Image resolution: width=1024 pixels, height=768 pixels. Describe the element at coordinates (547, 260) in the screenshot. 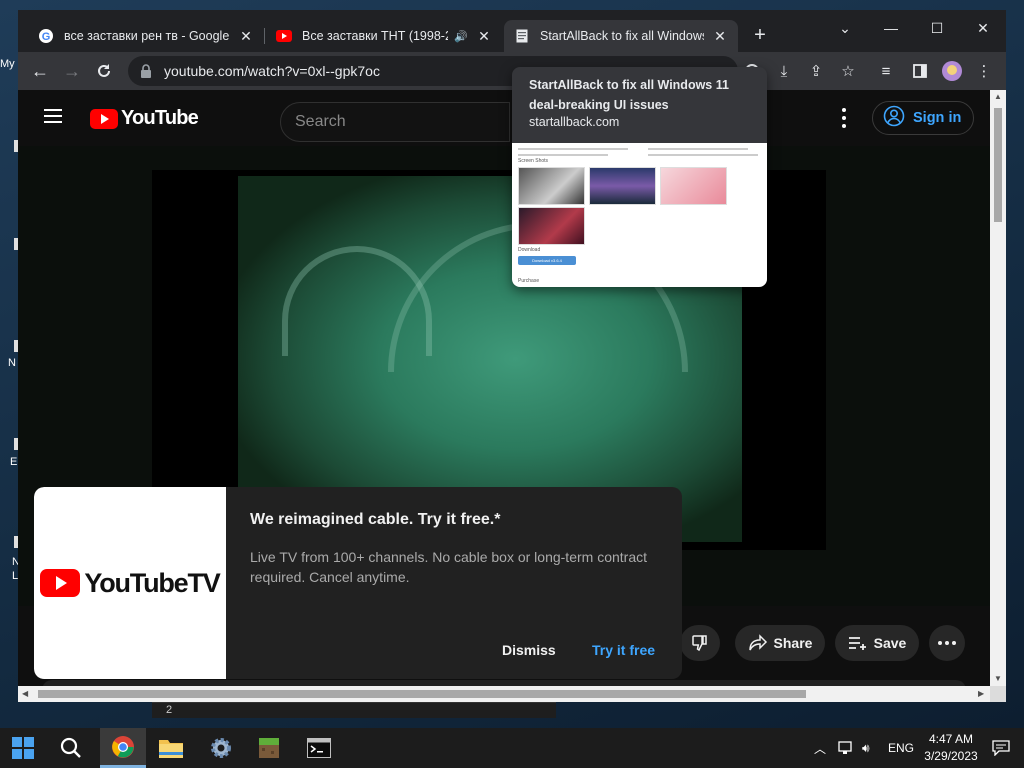

I see `preview-download-button: Download v3.6.4` at that location.